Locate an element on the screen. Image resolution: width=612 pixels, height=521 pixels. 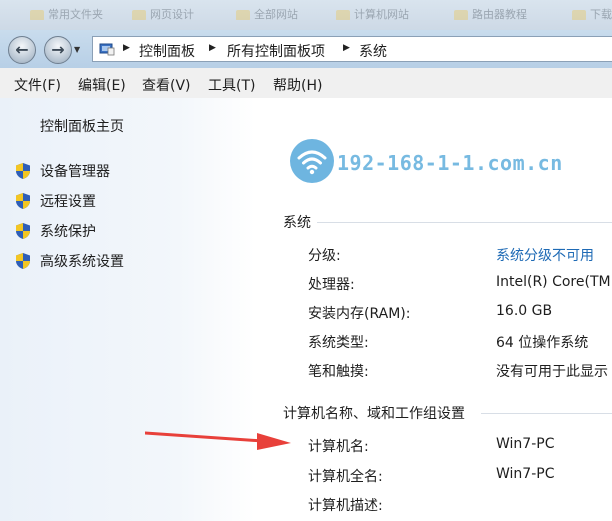
task-label: 系统保护 is located at coordinates (68, 232).